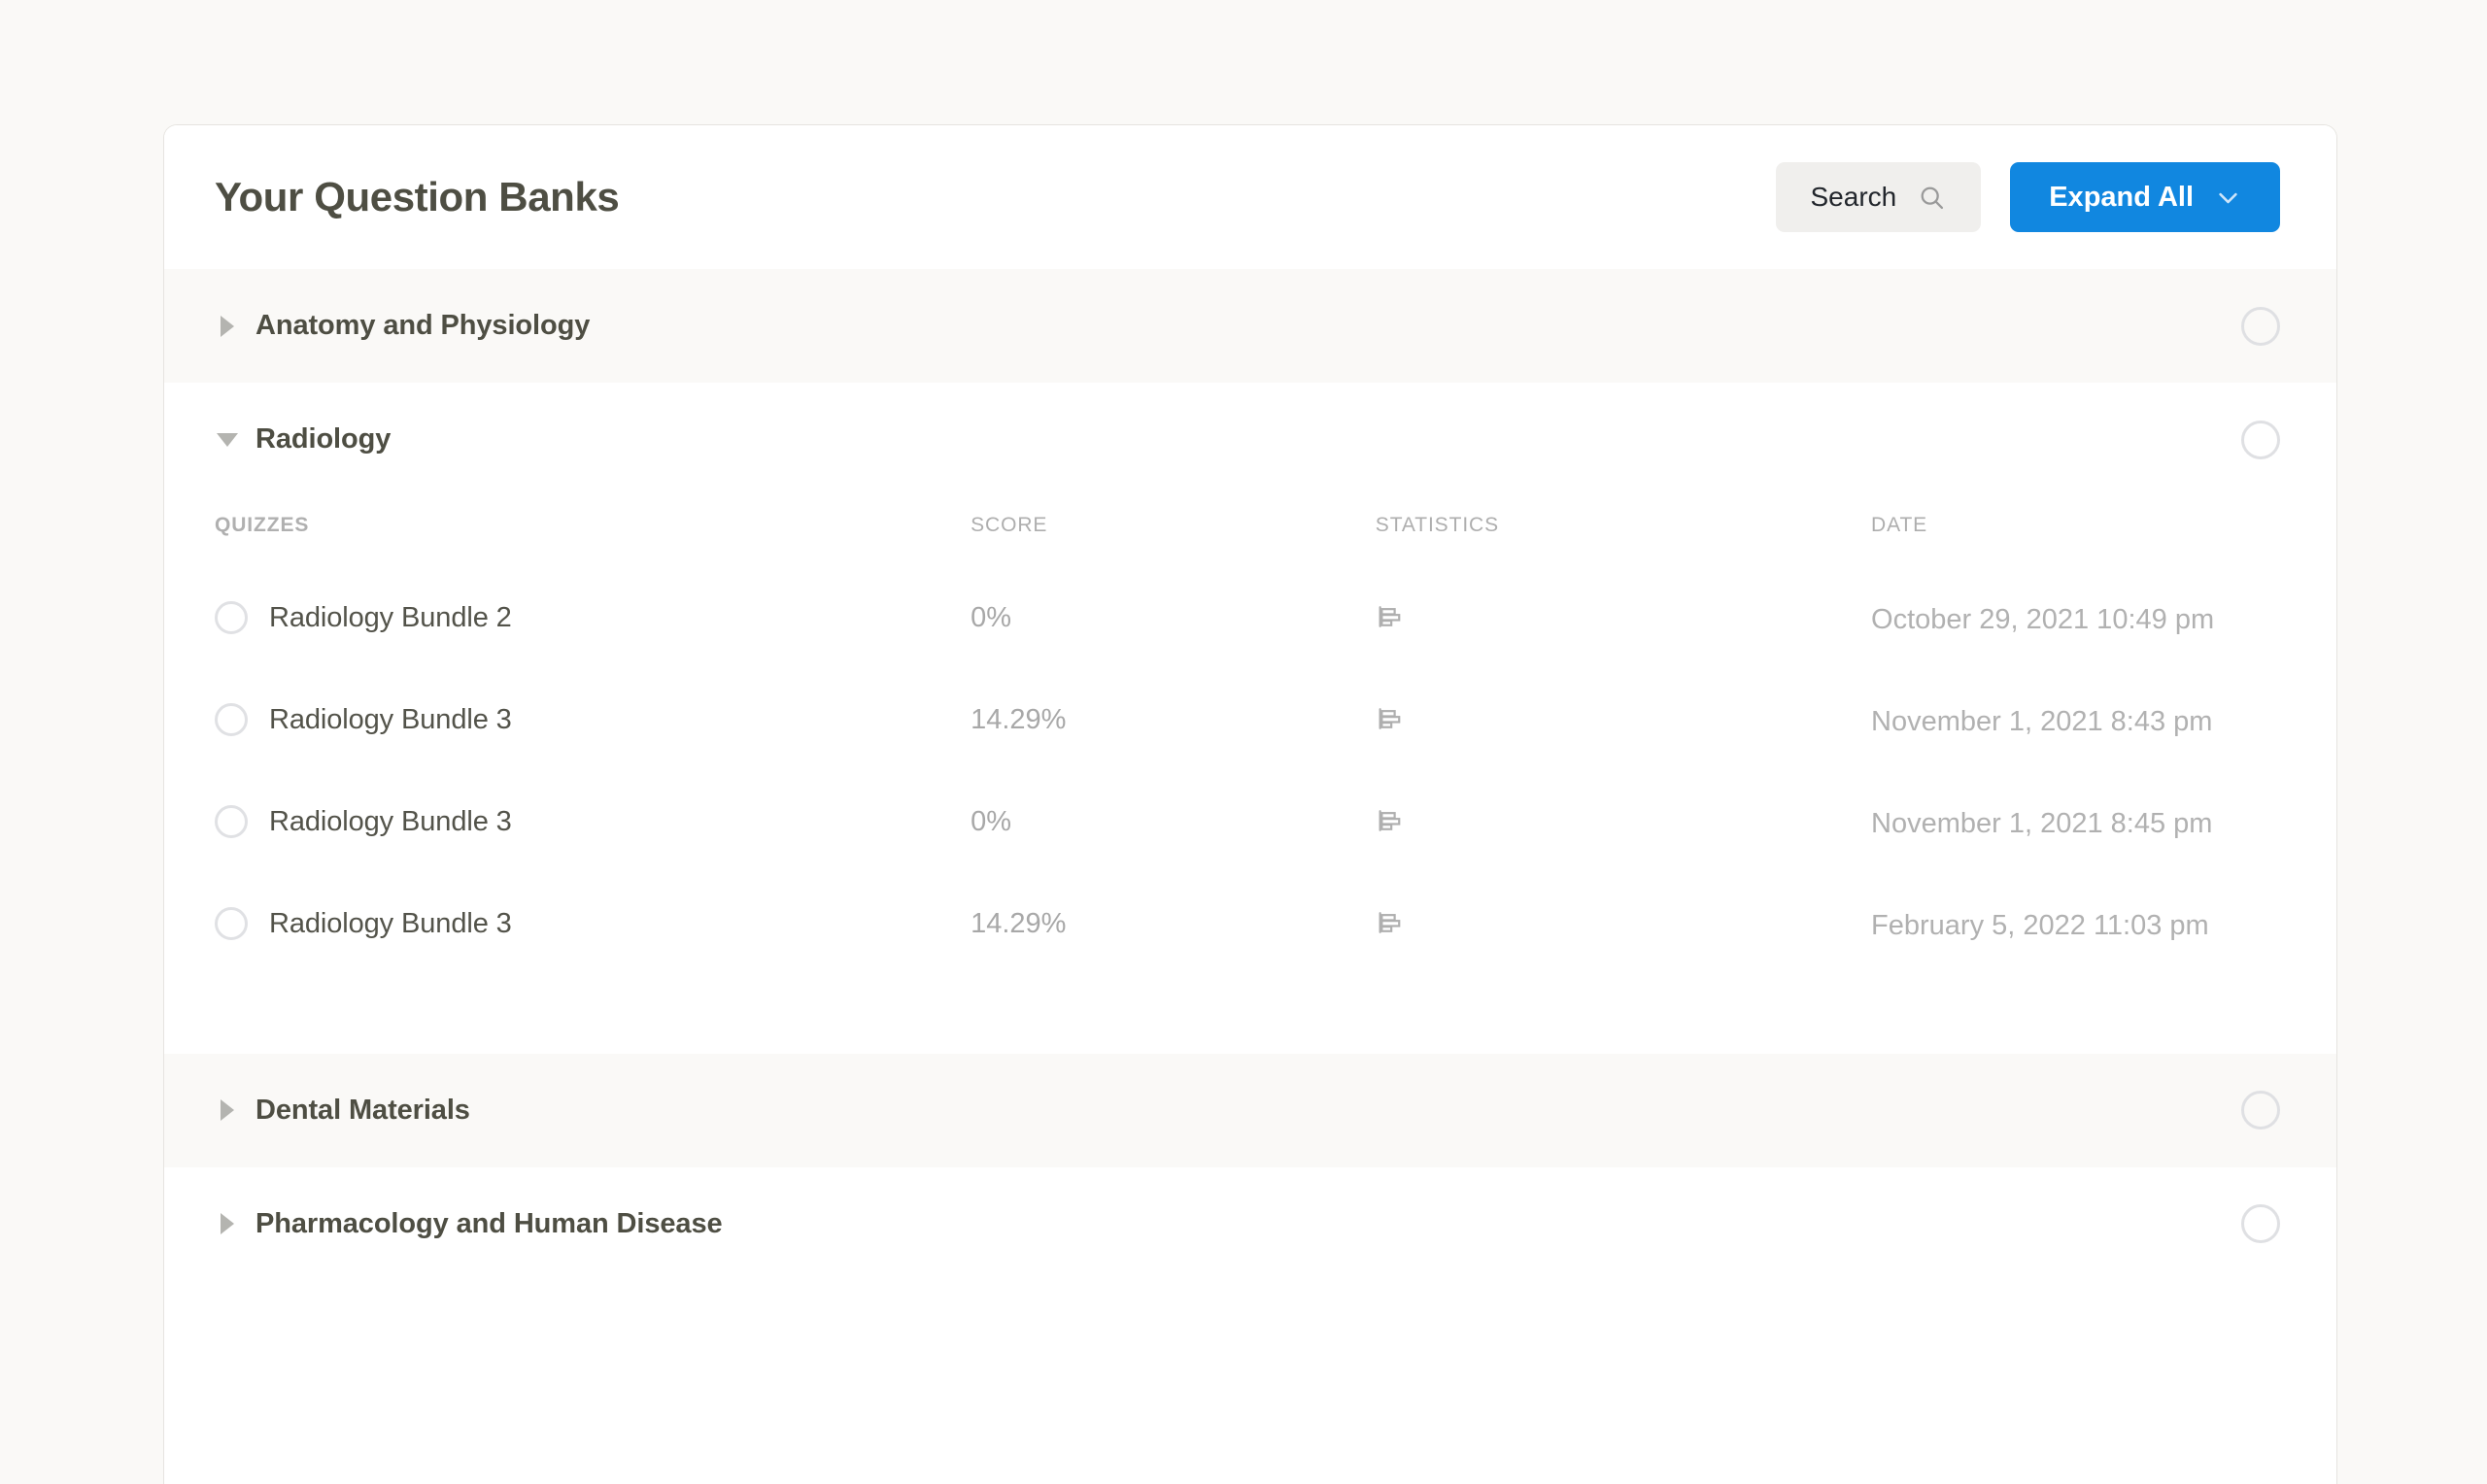 The image size is (2487, 1484). I want to click on section-row-pharmacology-and-human-disease: Pharmacology and Human Disease, so click(1250, 1223).